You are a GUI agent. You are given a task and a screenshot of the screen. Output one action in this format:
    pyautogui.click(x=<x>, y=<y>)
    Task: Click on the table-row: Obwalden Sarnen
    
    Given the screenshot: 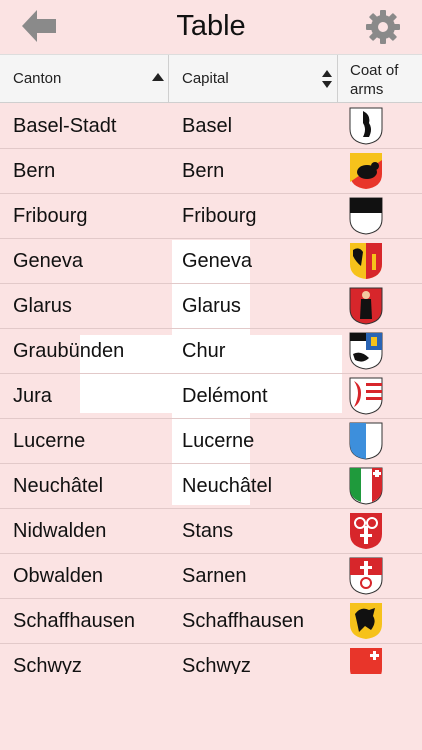 What is the action you would take?
    pyautogui.click(x=211, y=576)
    